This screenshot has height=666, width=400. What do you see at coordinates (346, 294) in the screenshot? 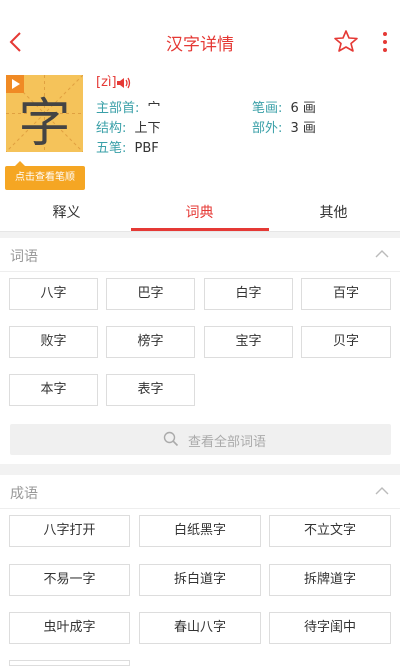
I see `word-chip: 百字` at bounding box center [346, 294].